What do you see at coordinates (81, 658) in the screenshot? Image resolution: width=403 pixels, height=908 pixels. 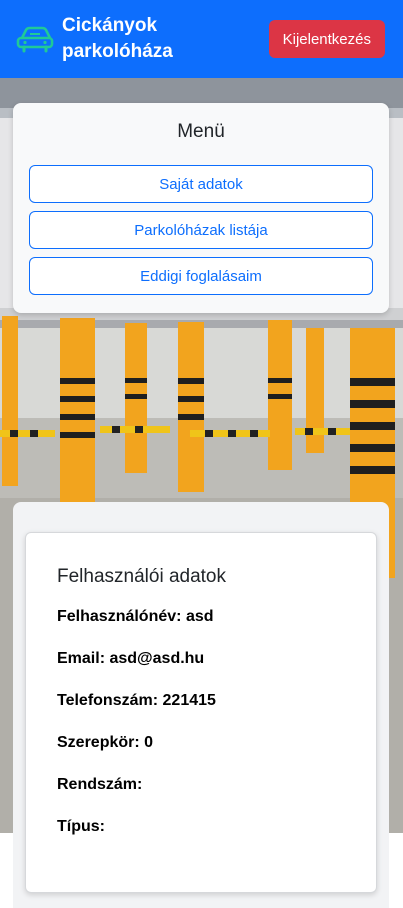 I see `email-label: Email:` at bounding box center [81, 658].